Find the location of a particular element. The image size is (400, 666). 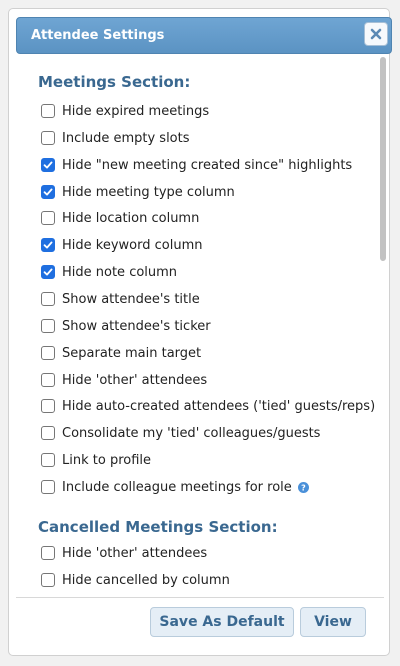

cancelled-meetings-section-heading: Cancelled Meetings Section: is located at coordinates (158, 527).